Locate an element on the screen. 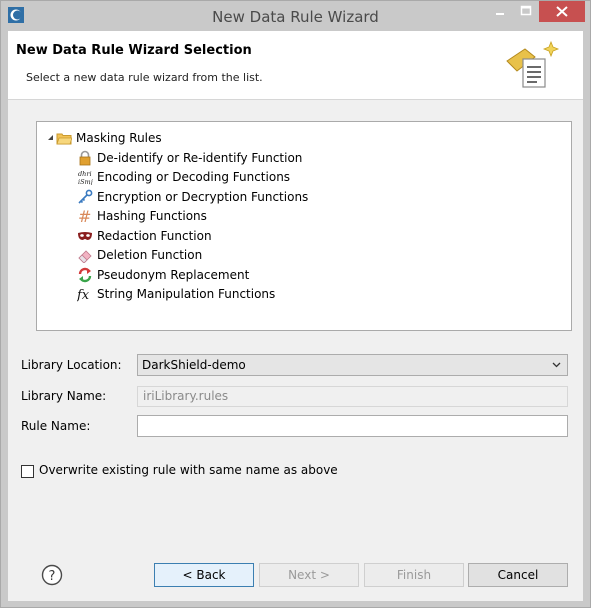 The height and width of the screenshot is (608, 591). encoding-icon-text-bottom: iSmj is located at coordinates (85, 181).